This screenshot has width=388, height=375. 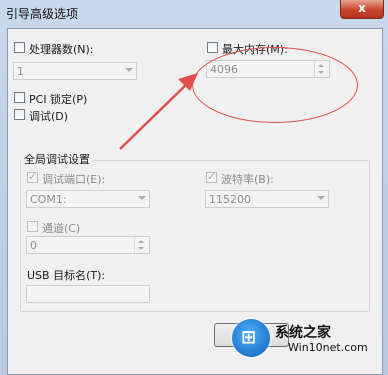 What do you see at coordinates (32, 176) in the screenshot?
I see `debug-port-checkbox` at bounding box center [32, 176].